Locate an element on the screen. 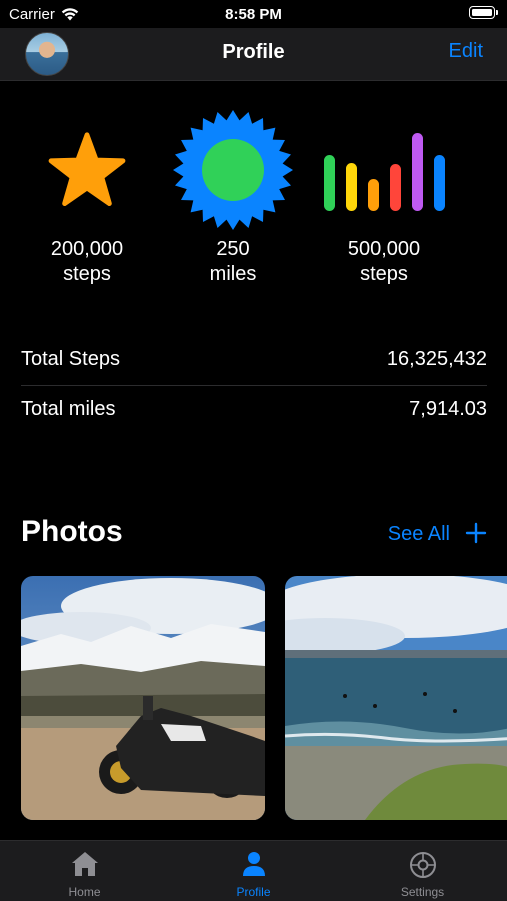  badge-line1: 500,000 is located at coordinates (384, 249).